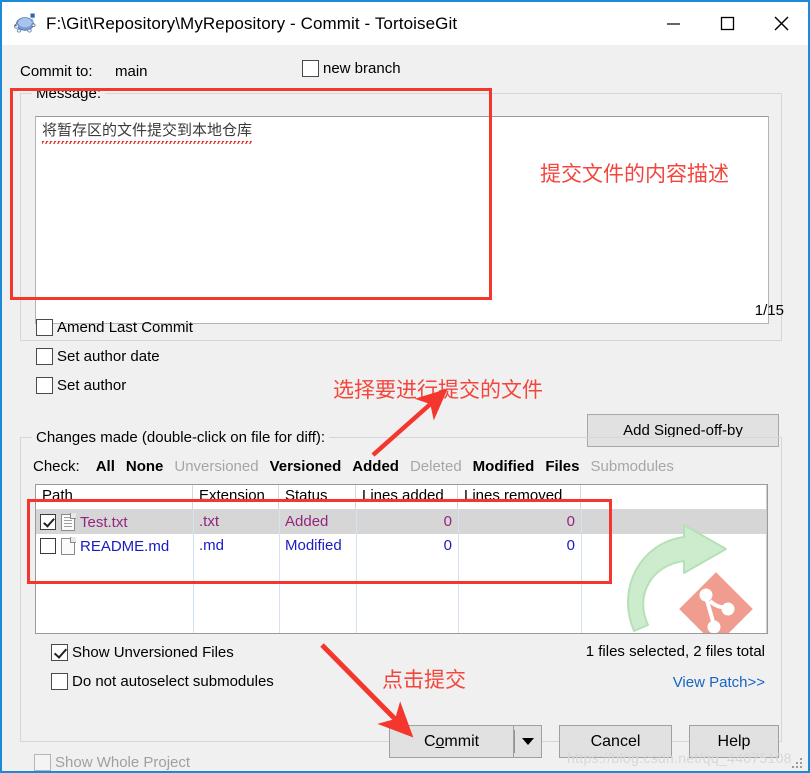  I want to click on row-path-cell: Test.txt, so click(114, 522).